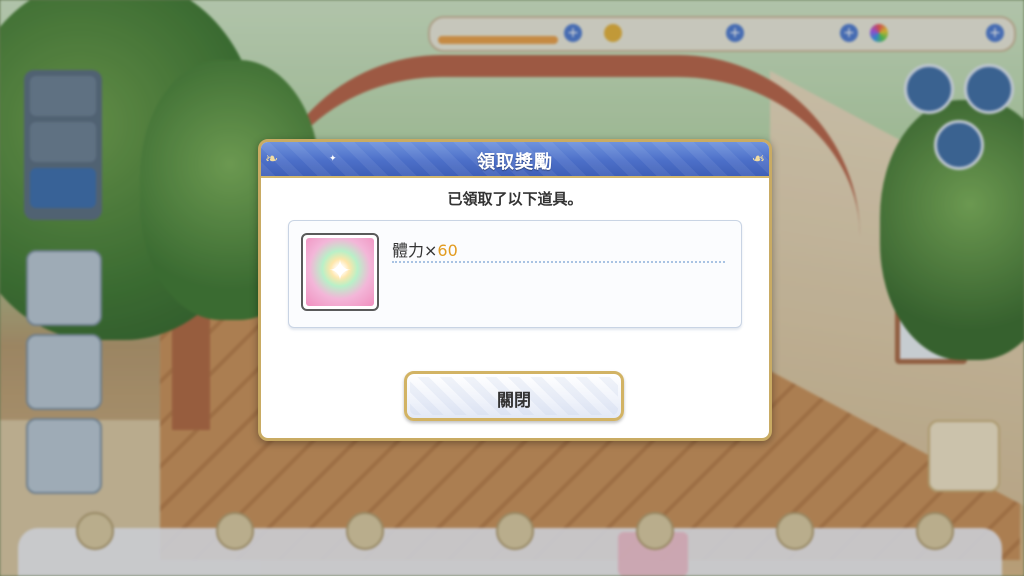 Image resolution: width=1024 pixels, height=576 pixels. What do you see at coordinates (515, 274) in the screenshot?
I see `reward-list: ✦ 體力×60` at bounding box center [515, 274].